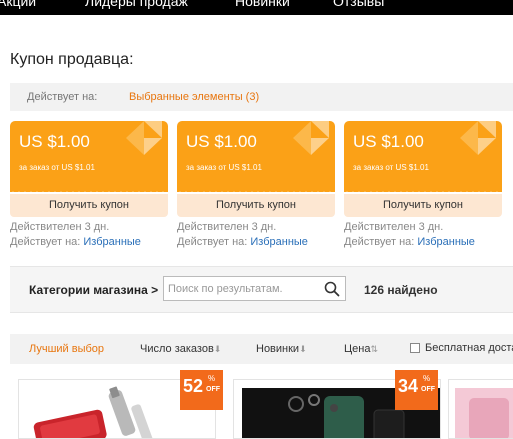 Image resolution: width=513 pixels, height=439 pixels. I want to click on store-categories-link: Категории магазина >, so click(93, 290).